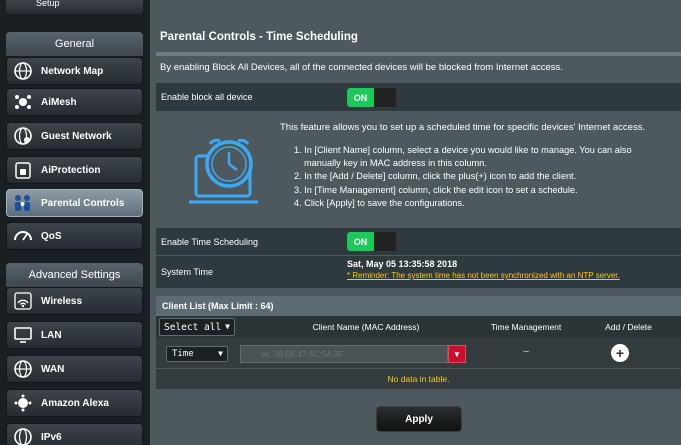 This screenshot has height=445, width=681. What do you see at coordinates (23, 436) in the screenshot?
I see `ipv6-globe-icon` at bounding box center [23, 436].